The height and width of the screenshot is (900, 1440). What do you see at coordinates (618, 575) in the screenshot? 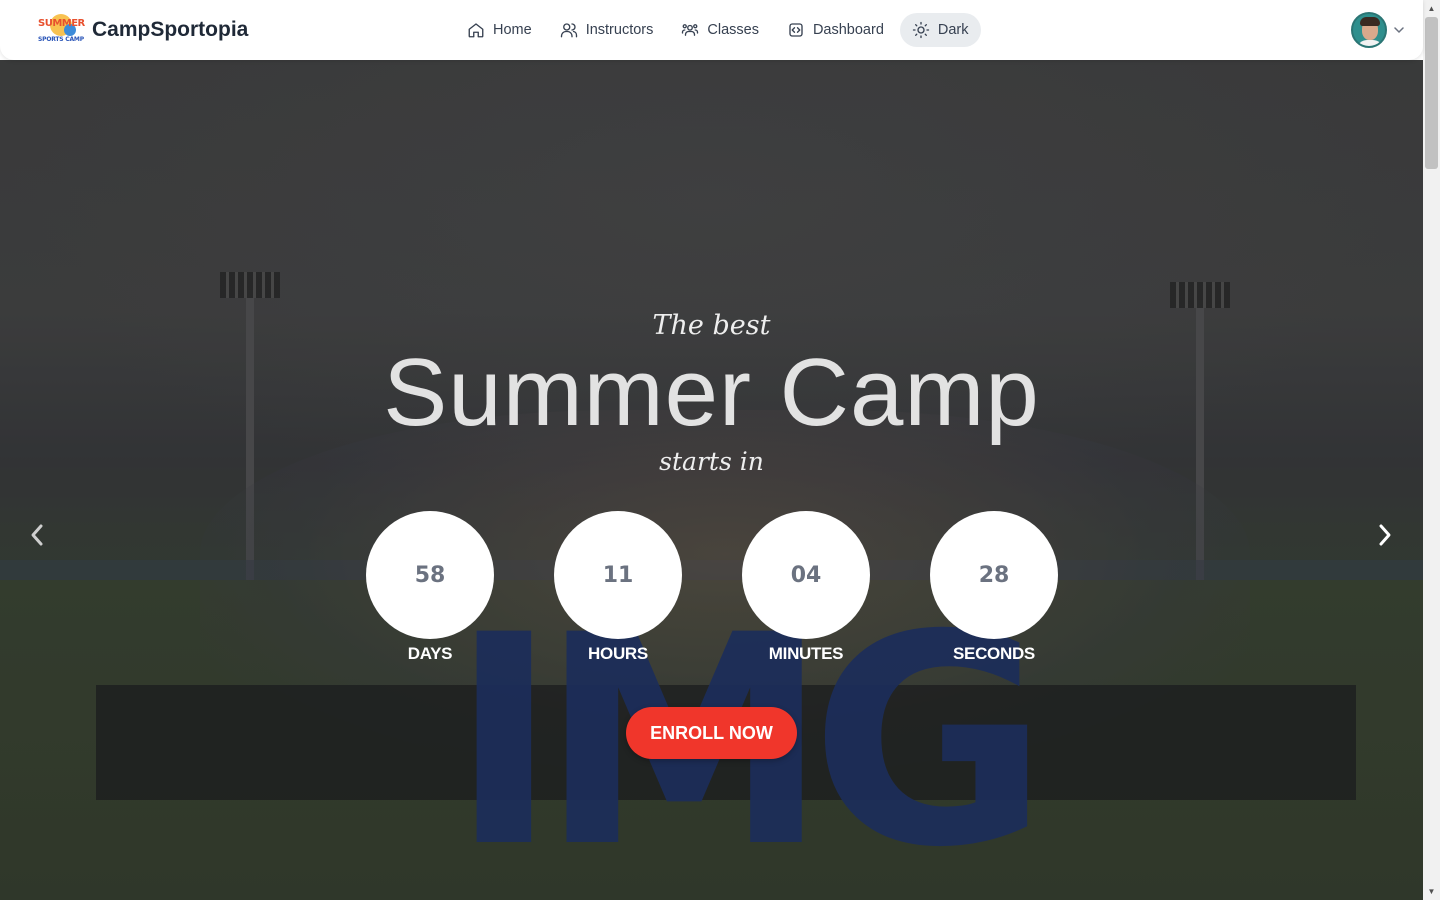
I see `countdown-value: 11` at bounding box center [618, 575].